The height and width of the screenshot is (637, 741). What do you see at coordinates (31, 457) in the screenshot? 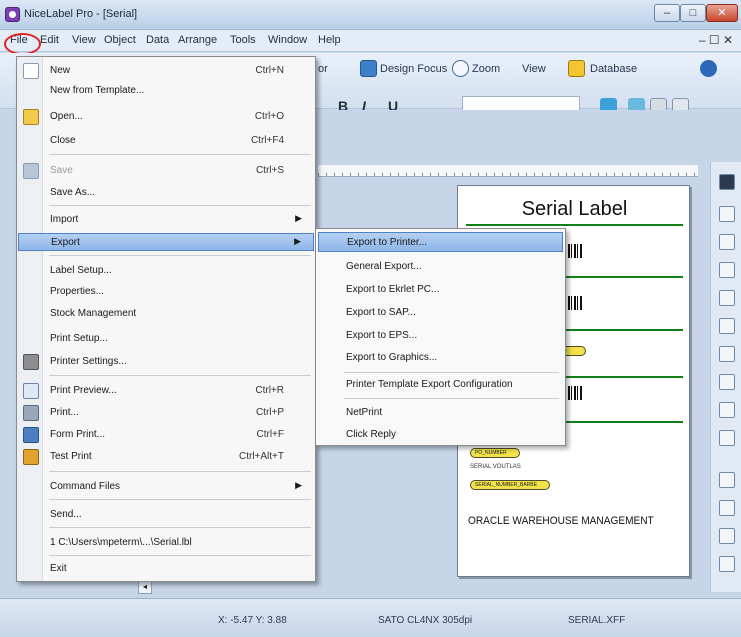
I see `test-print-icon` at bounding box center [31, 457].